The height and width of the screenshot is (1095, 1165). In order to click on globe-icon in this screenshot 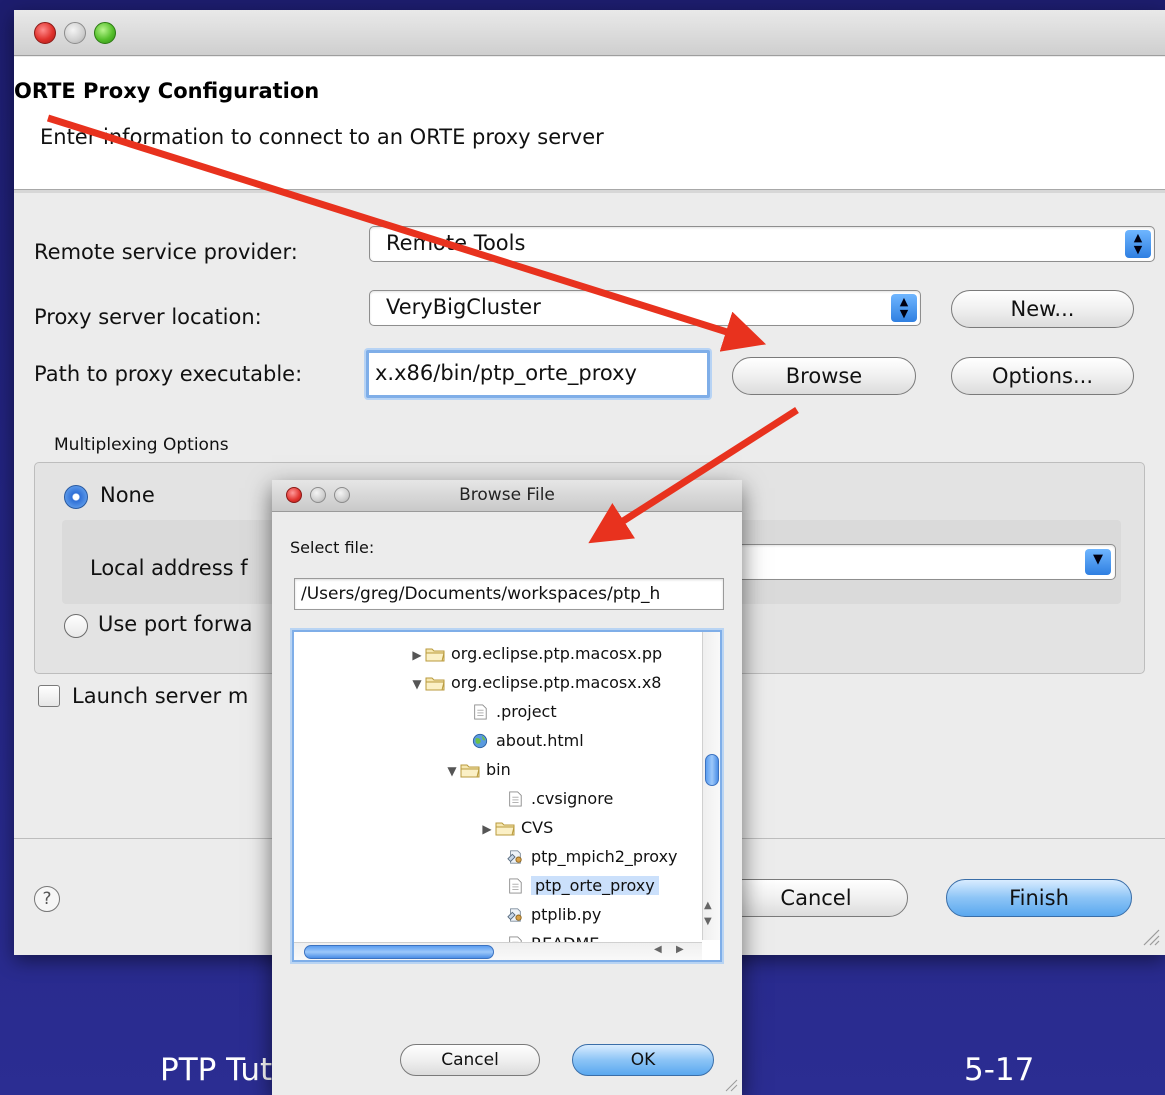, I will do `click(480, 739)`.